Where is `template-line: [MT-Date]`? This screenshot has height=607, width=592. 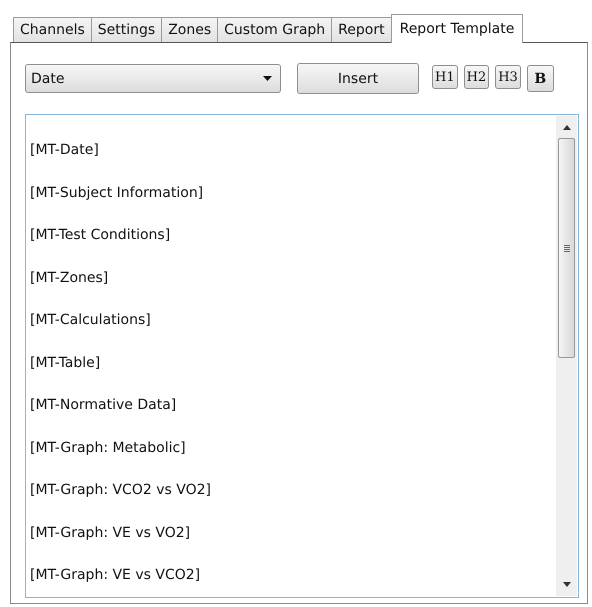
template-line: [MT-Date] is located at coordinates (65, 150).